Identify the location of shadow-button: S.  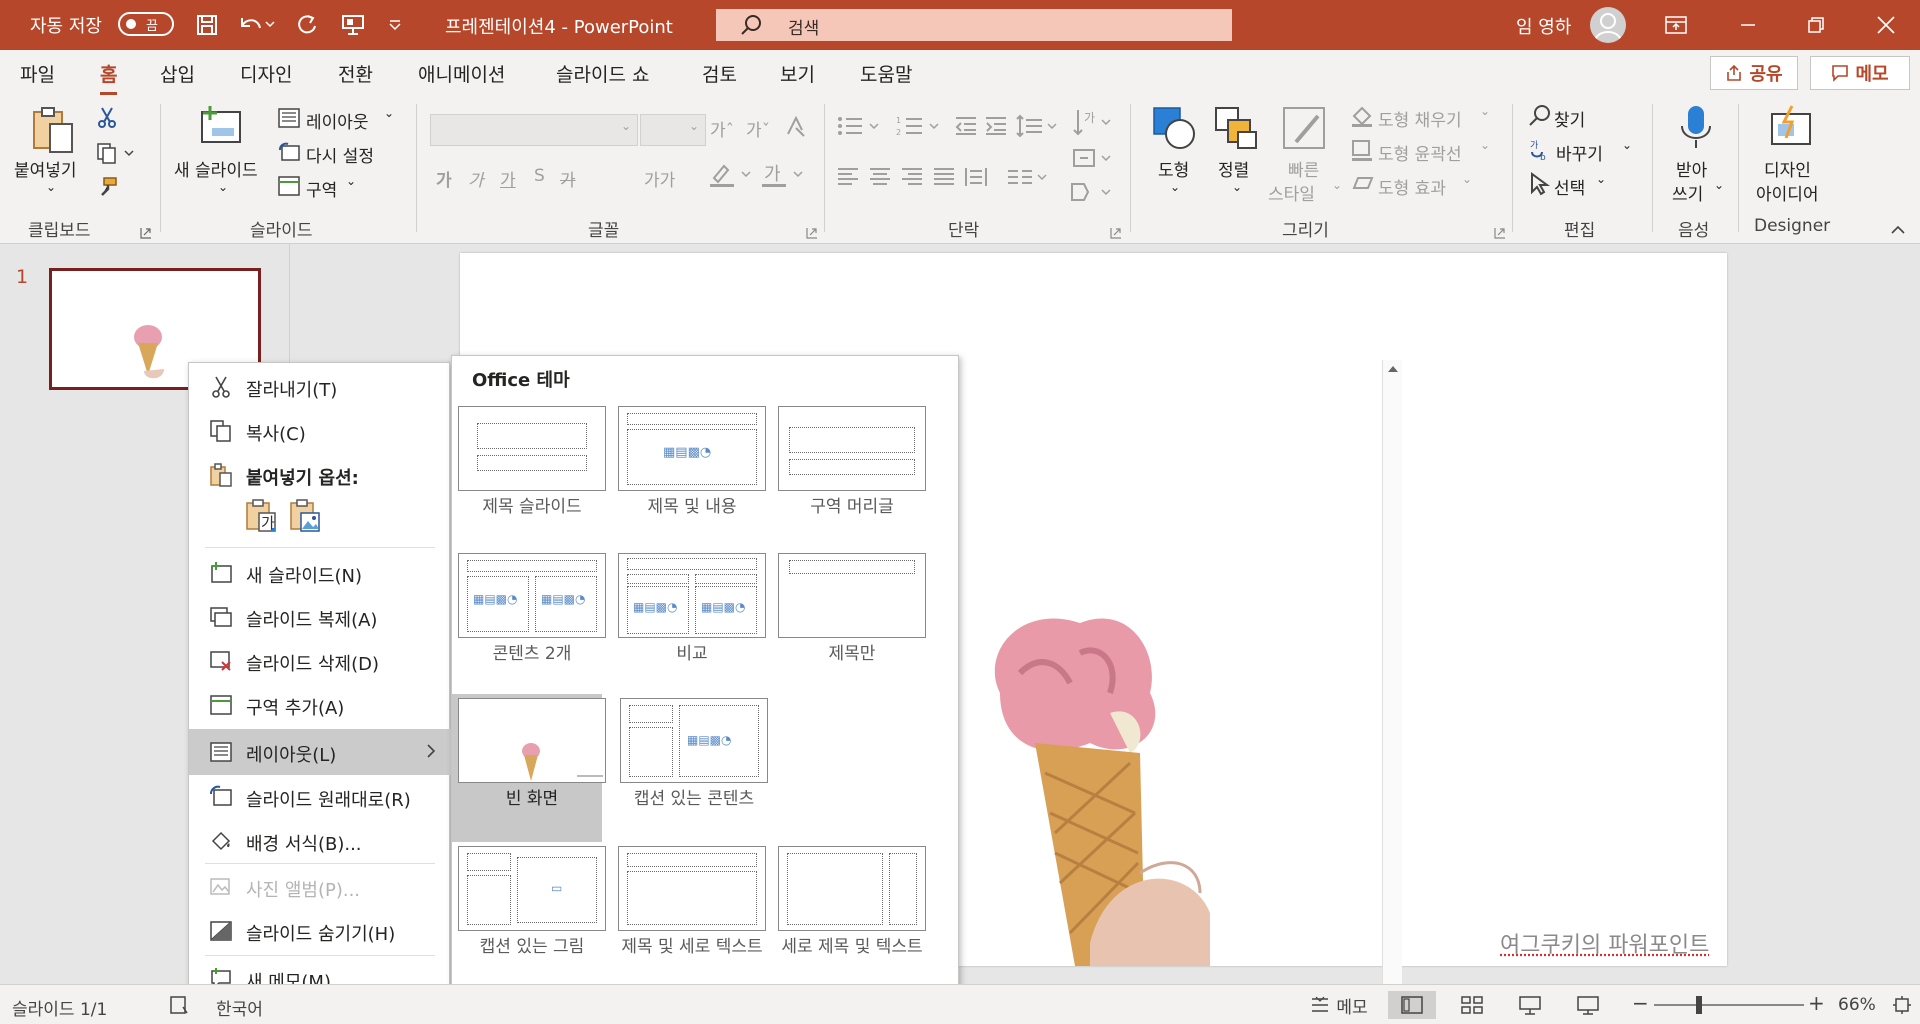
(539, 176).